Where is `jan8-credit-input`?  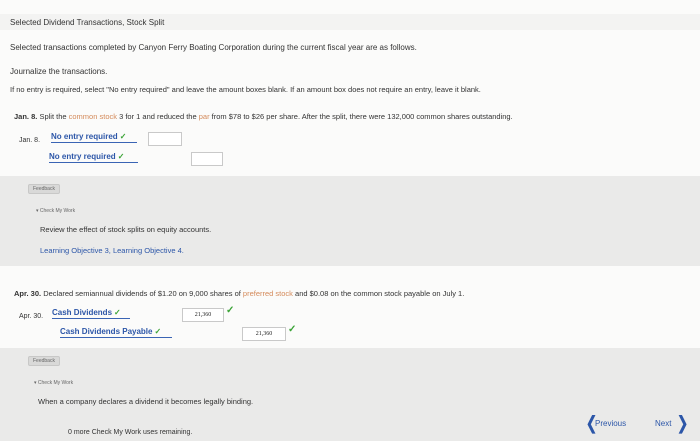 jan8-credit-input is located at coordinates (207, 159).